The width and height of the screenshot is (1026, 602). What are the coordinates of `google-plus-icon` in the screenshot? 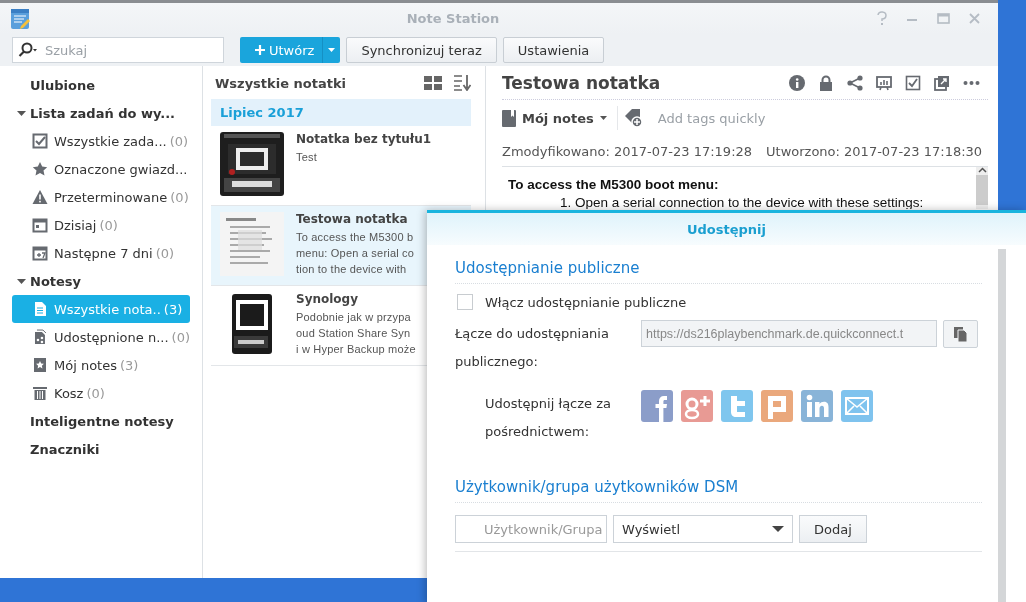 It's located at (697, 406).